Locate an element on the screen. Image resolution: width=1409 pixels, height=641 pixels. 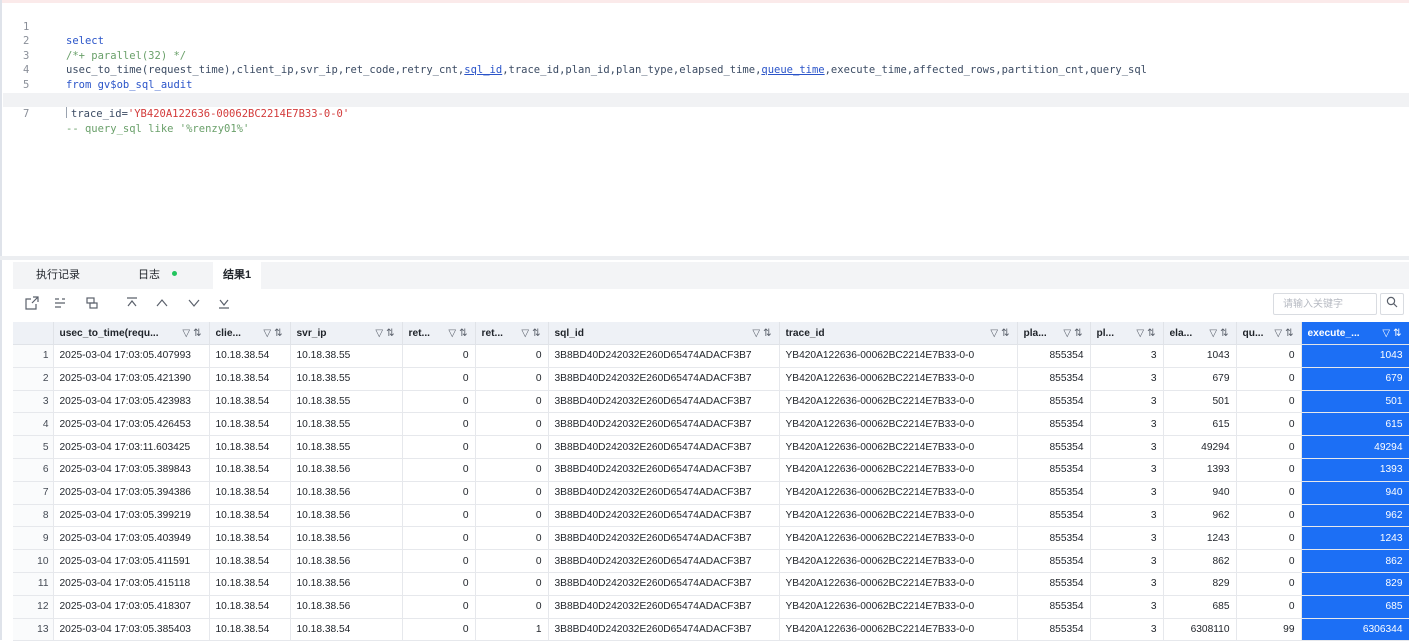
search-input: 请输入关键字 is located at coordinates (1325, 304).